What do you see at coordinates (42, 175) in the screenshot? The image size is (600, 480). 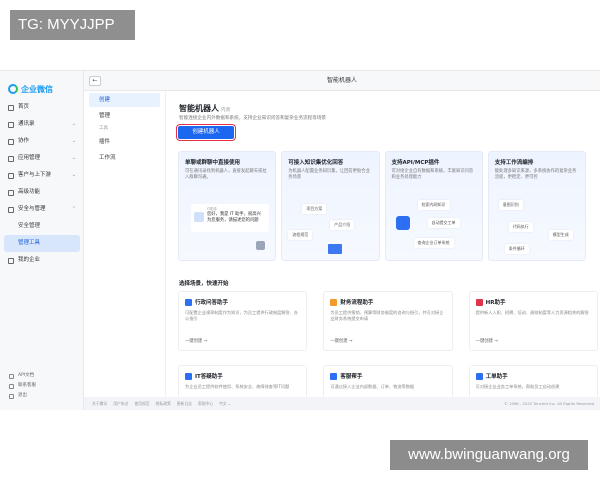 I see `sidebar-item-customers: 客户与上下游 ⌄` at bounding box center [42, 175].